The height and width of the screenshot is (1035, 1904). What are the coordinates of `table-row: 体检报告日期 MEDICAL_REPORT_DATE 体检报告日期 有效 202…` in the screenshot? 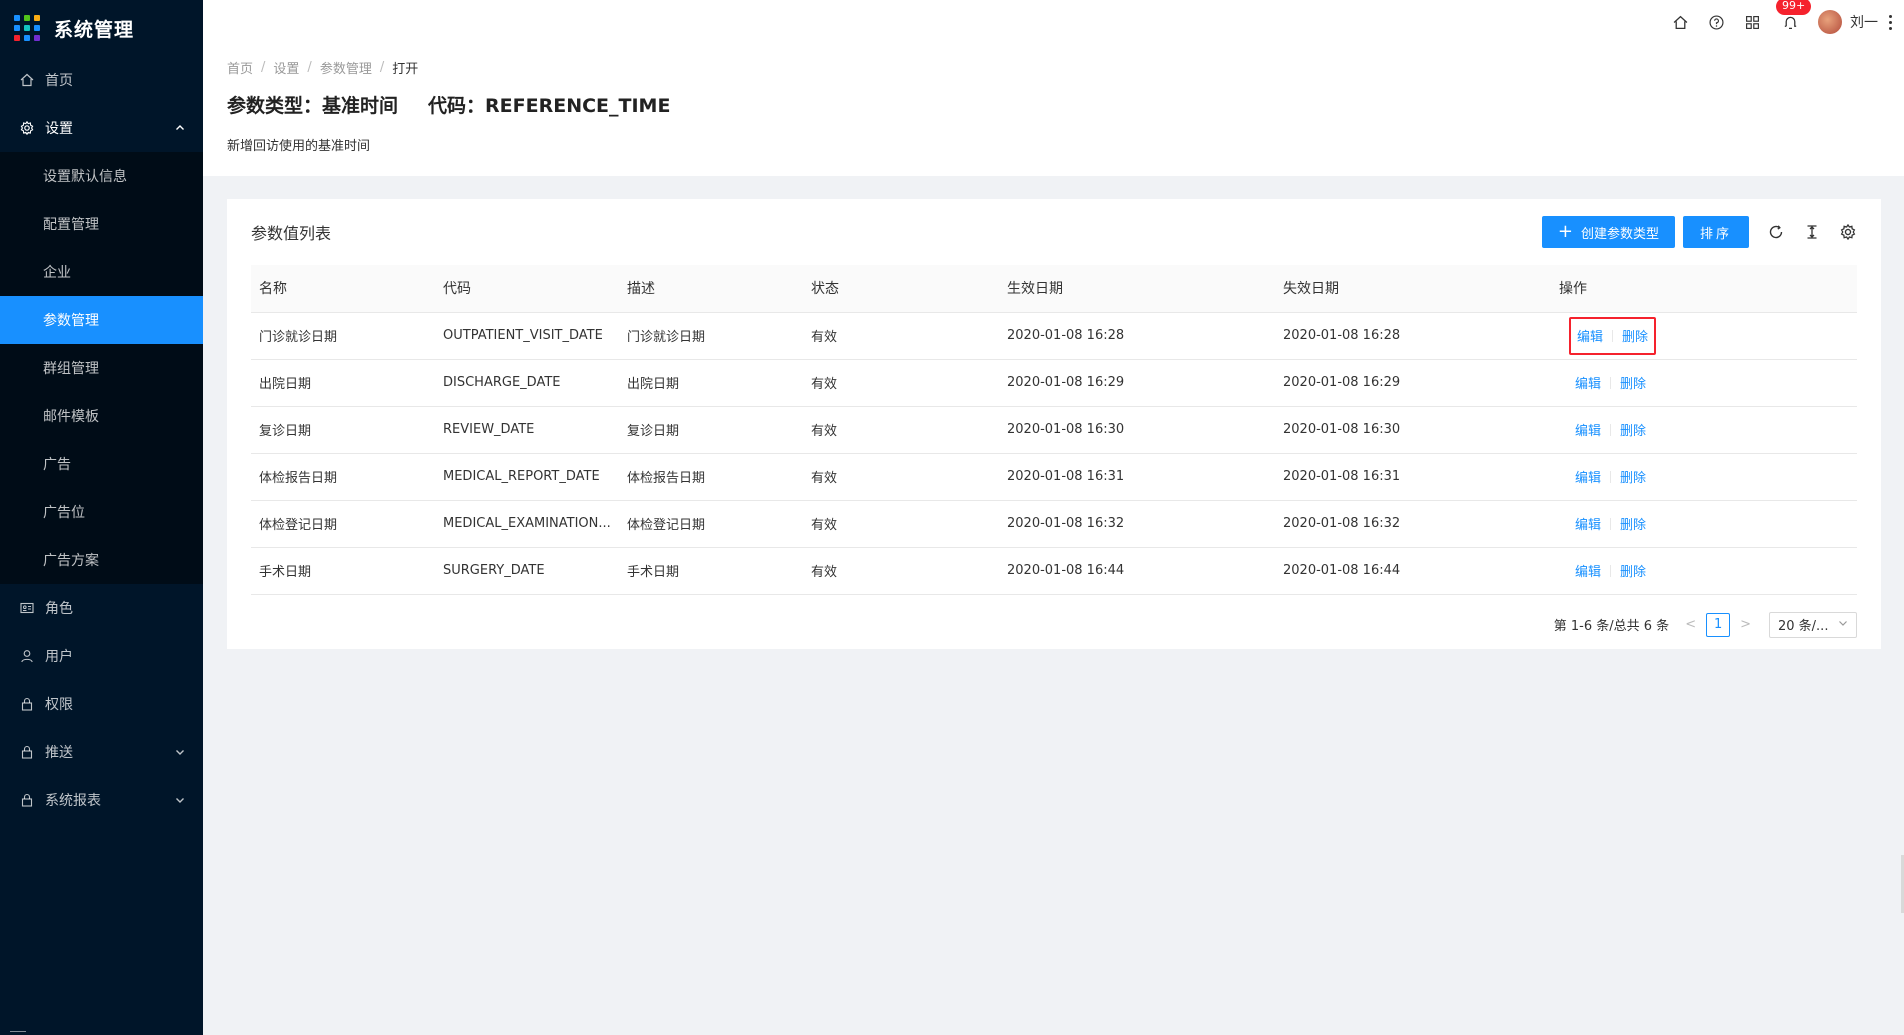 It's located at (1054, 477).